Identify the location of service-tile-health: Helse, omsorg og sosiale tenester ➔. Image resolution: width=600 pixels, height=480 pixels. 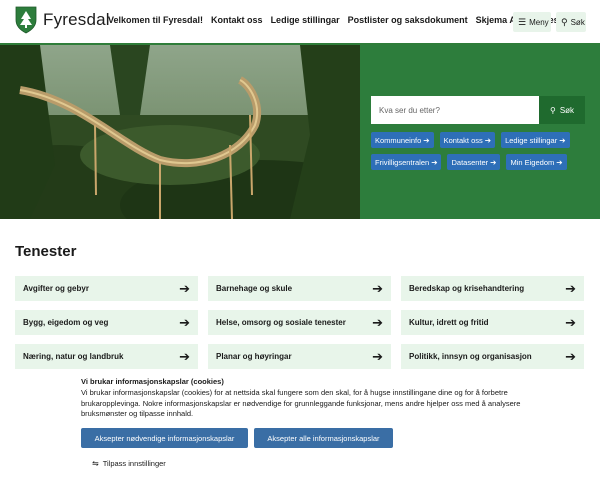
(299, 322).